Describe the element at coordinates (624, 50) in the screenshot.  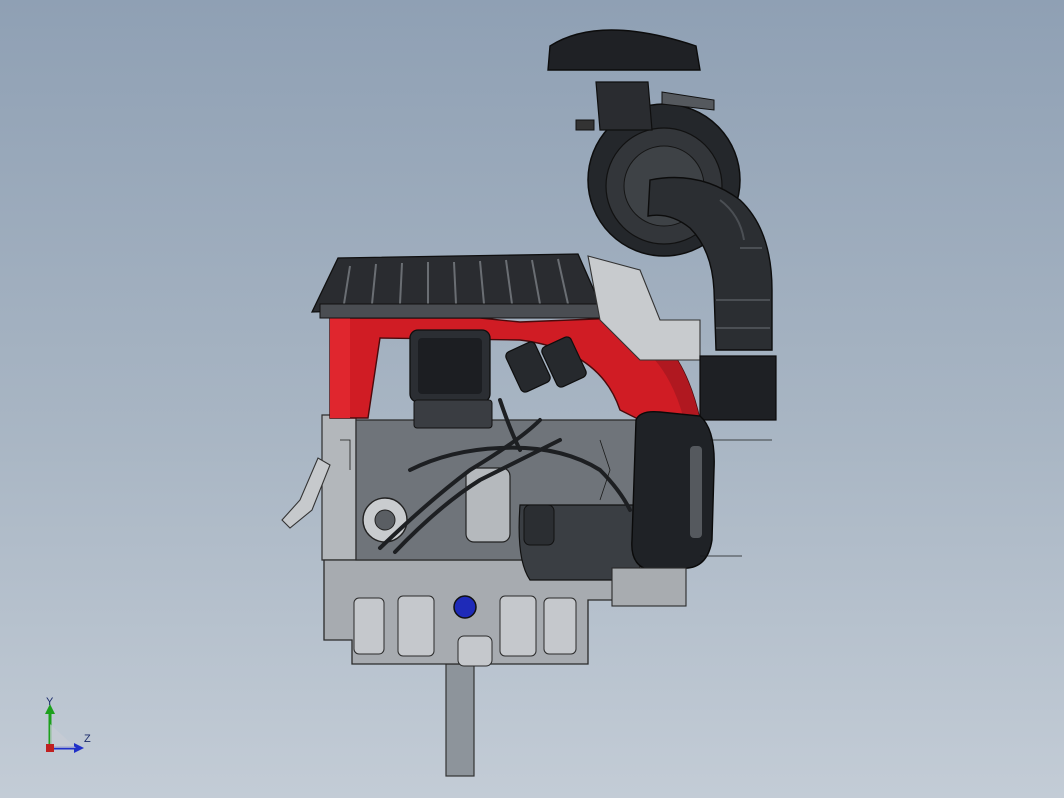
I see `intake-cap` at that location.